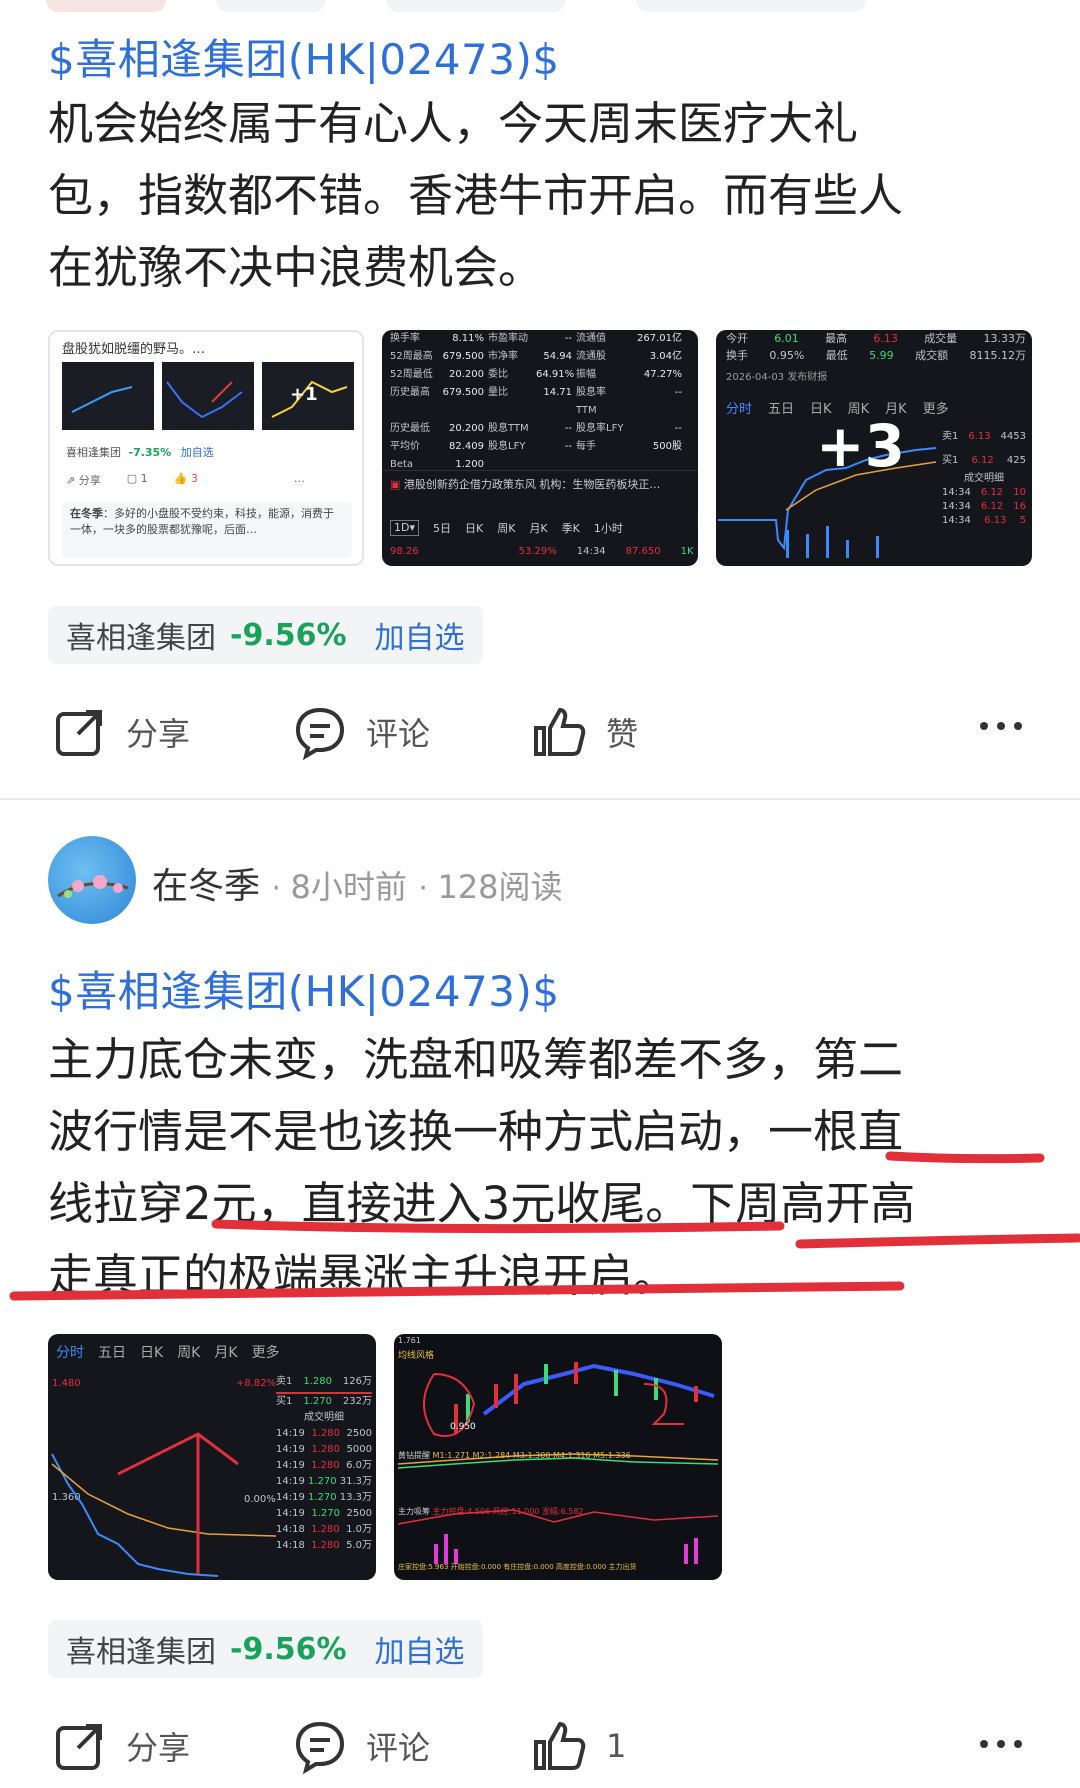  What do you see at coordinates (876, 355) in the screenshot?
I see `quote-row-2: 换手 0.95% 最低 5.99 成交额 8115.12万` at bounding box center [876, 355].